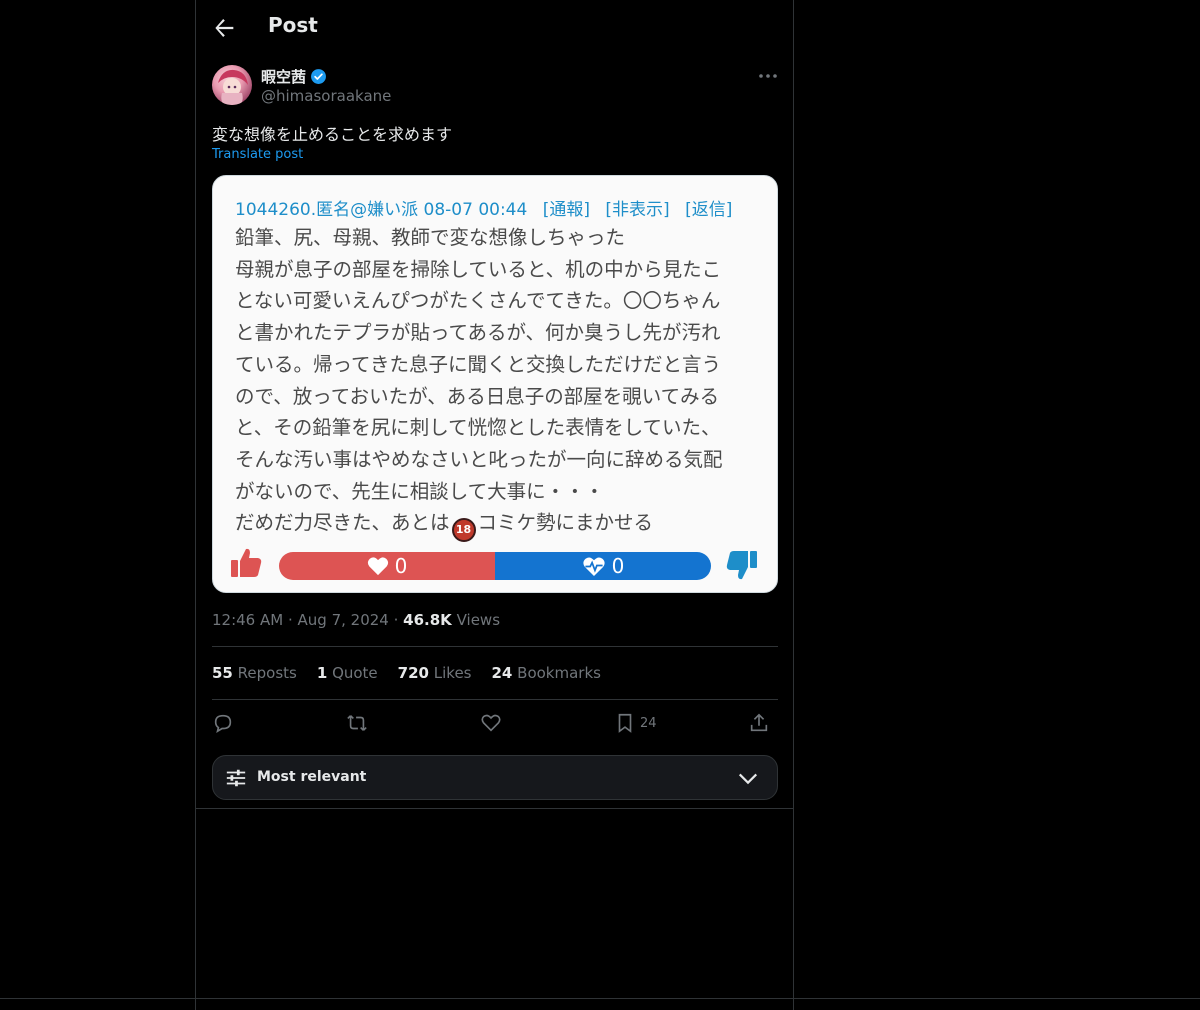 The image size is (1200, 1010). What do you see at coordinates (381, 210) in the screenshot?
I see `card-post-id: 1044260.匿名@嫌い派 08-07 00:44` at bounding box center [381, 210].